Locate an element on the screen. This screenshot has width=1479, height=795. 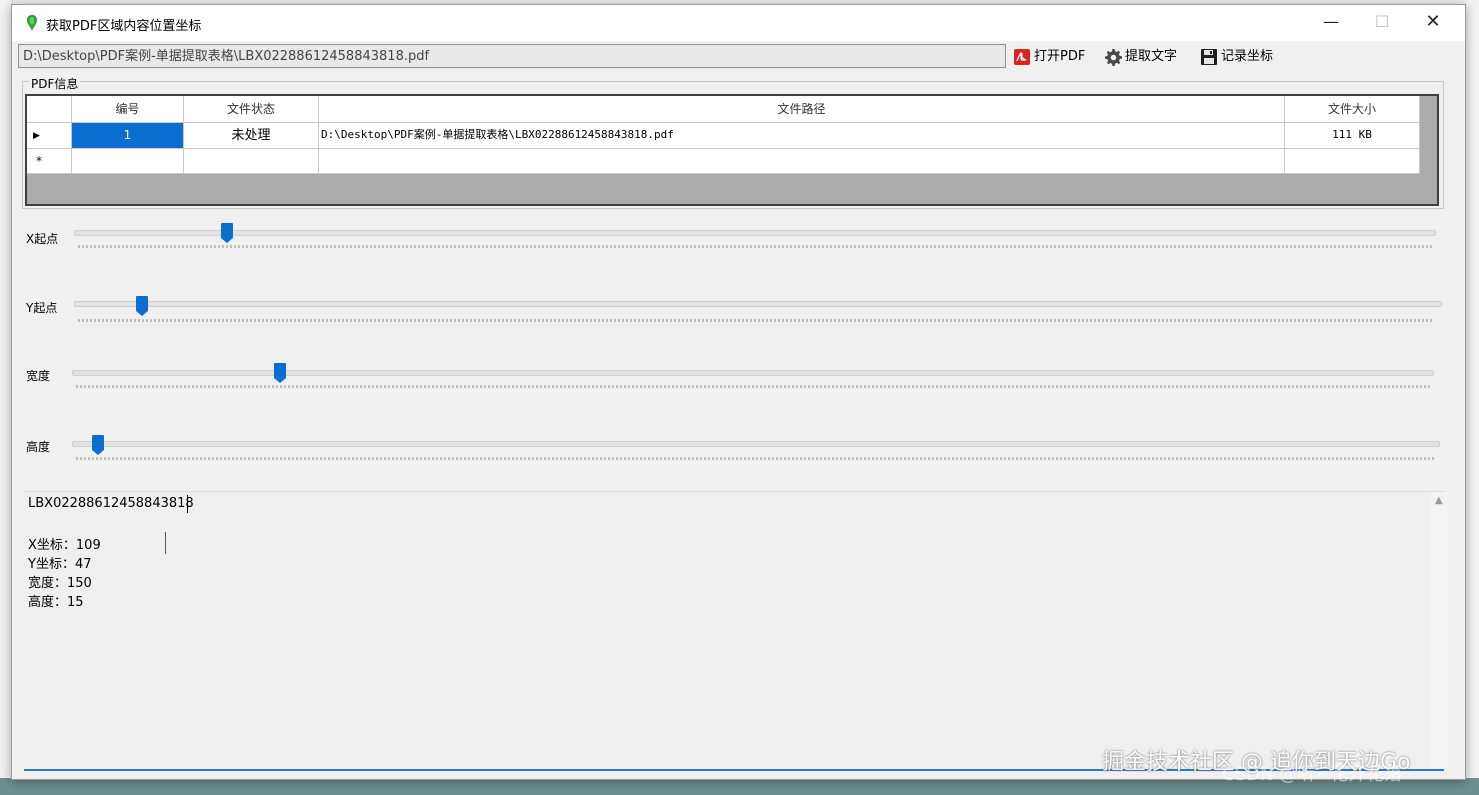
x-start-slider-track is located at coordinates (755, 233).